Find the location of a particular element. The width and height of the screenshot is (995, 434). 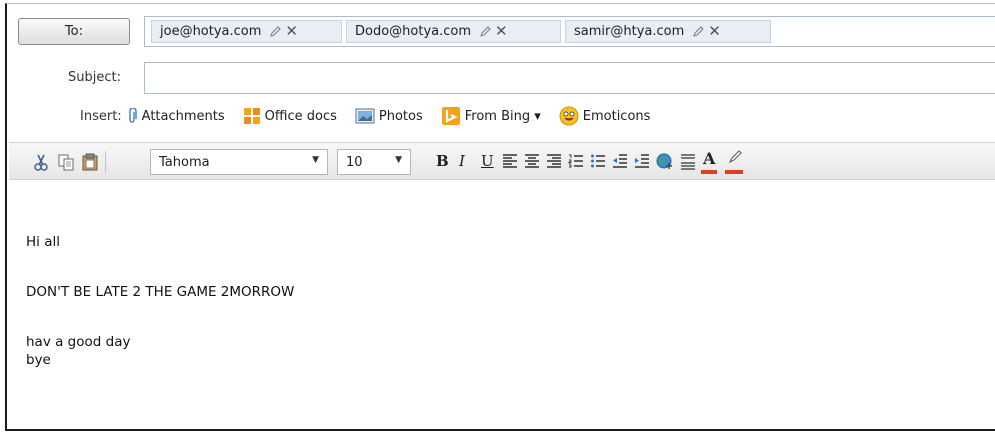

photos-label: Photos is located at coordinates (400, 116).